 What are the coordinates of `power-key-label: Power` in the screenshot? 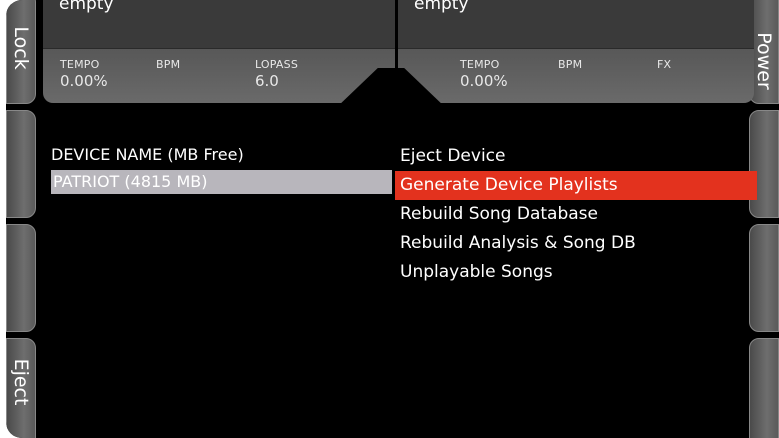 It's located at (764, 61).